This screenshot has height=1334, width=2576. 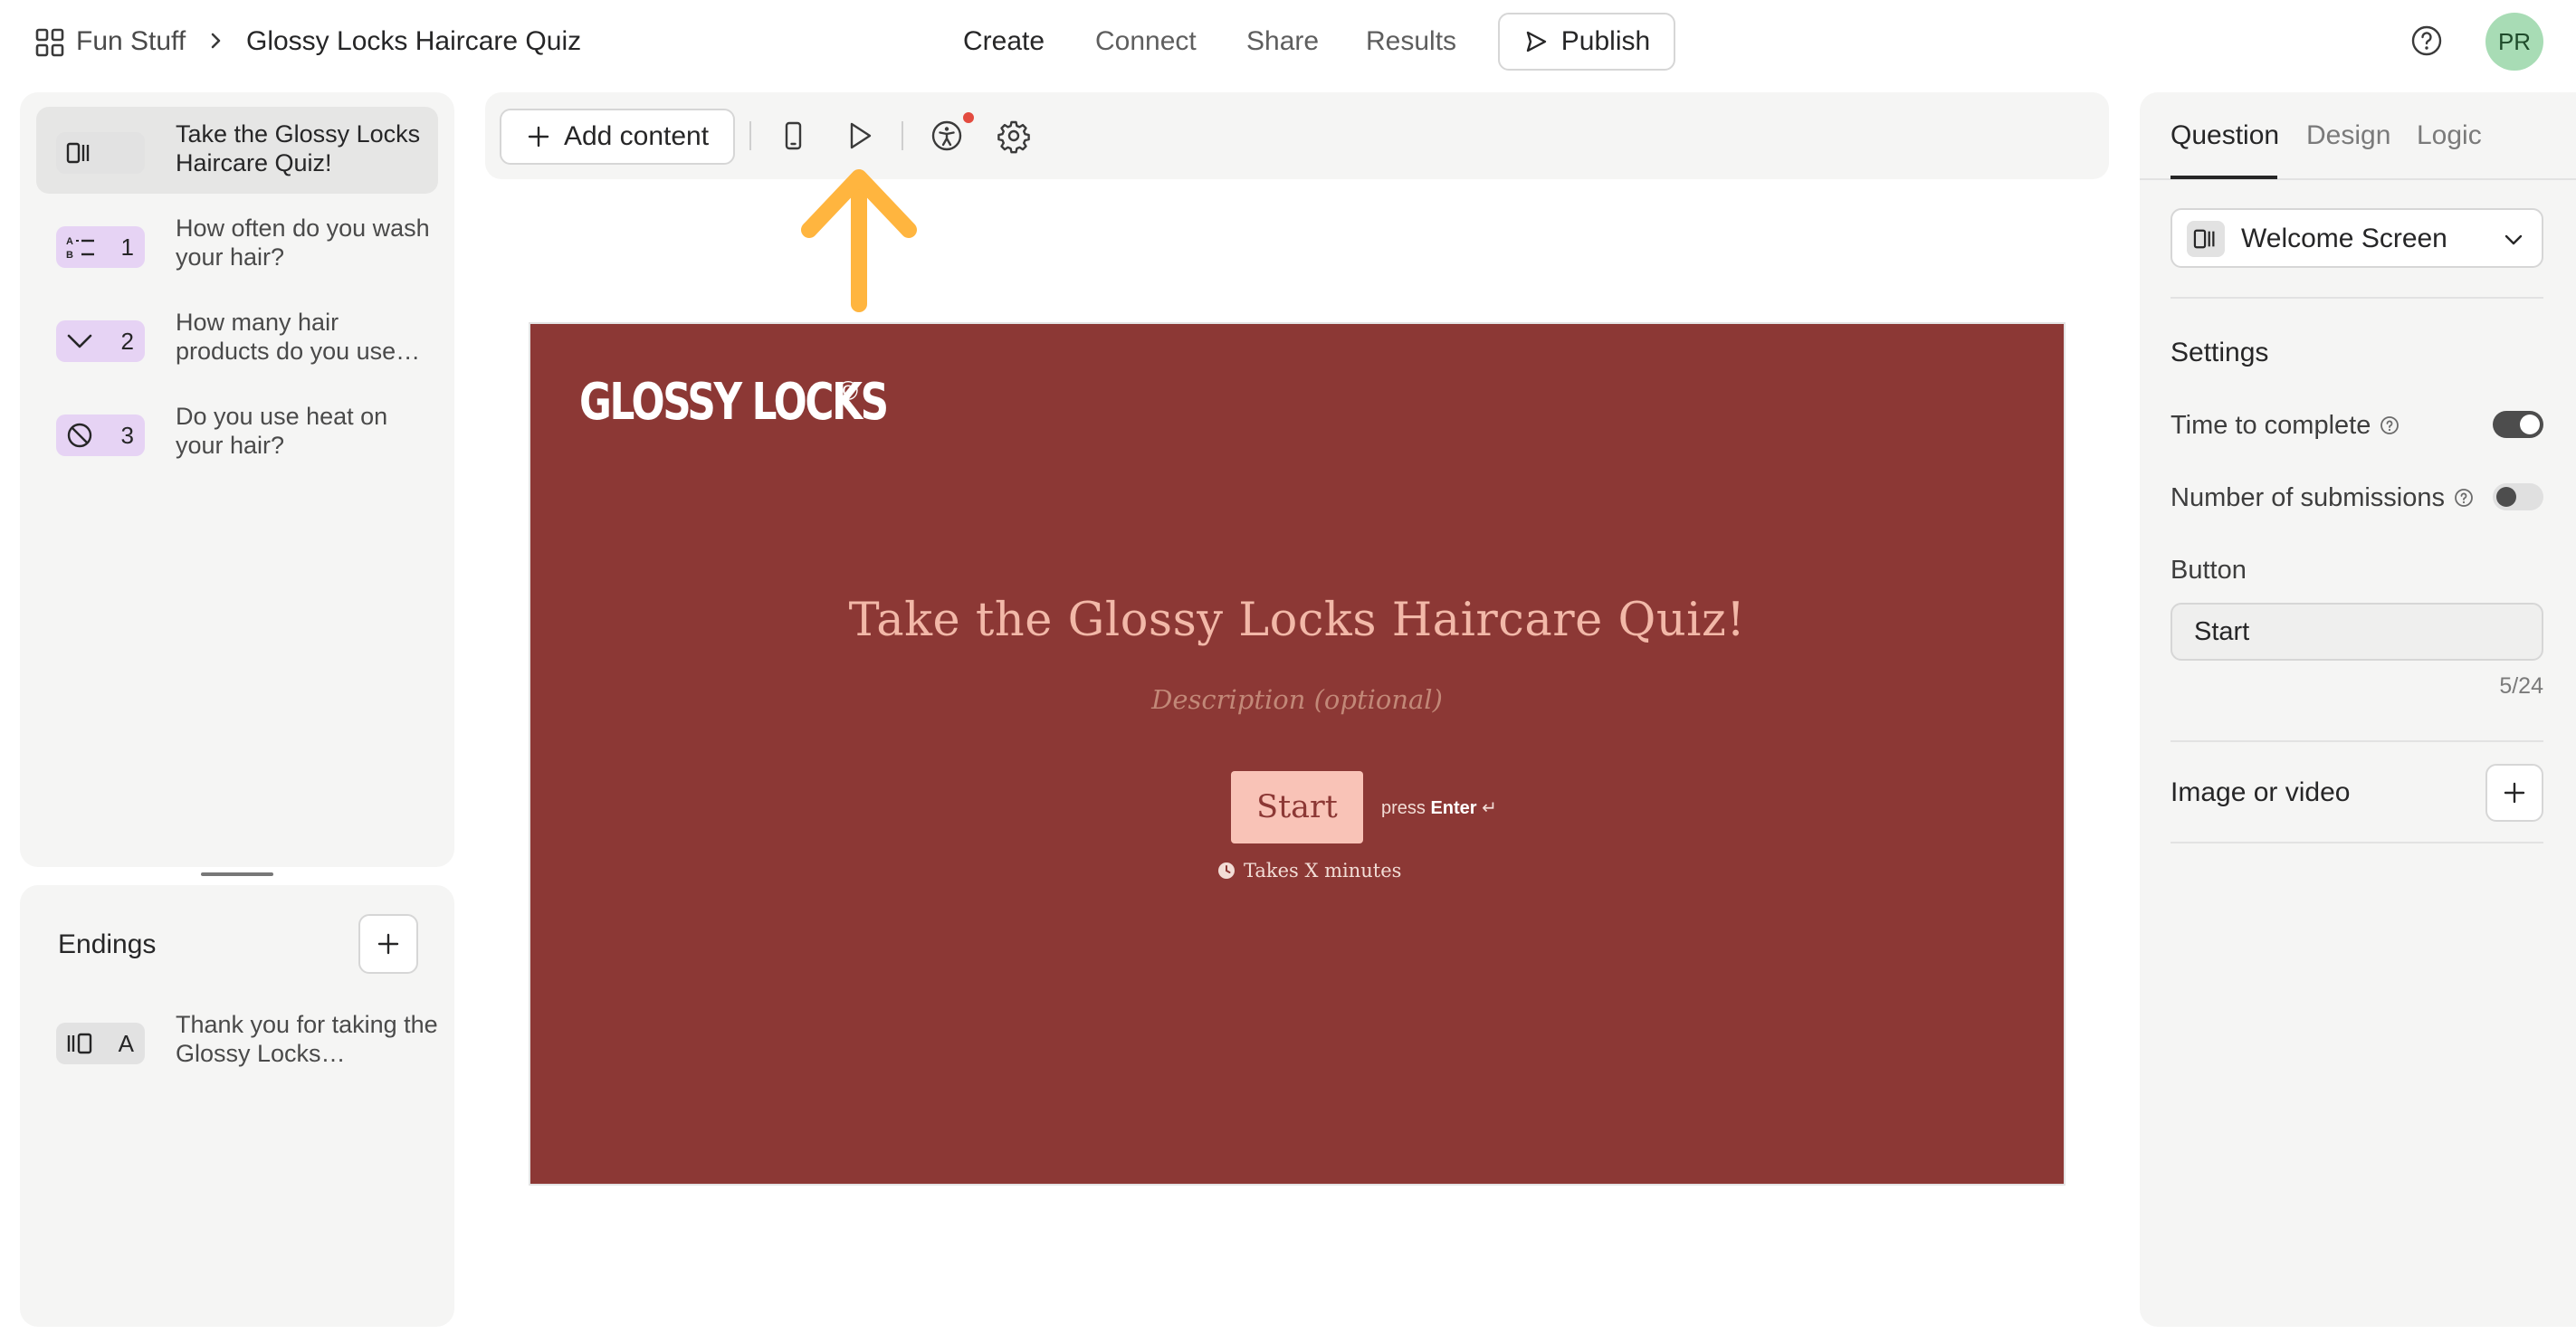 I want to click on multiple-choice-icon: AB, so click(x=81, y=247).